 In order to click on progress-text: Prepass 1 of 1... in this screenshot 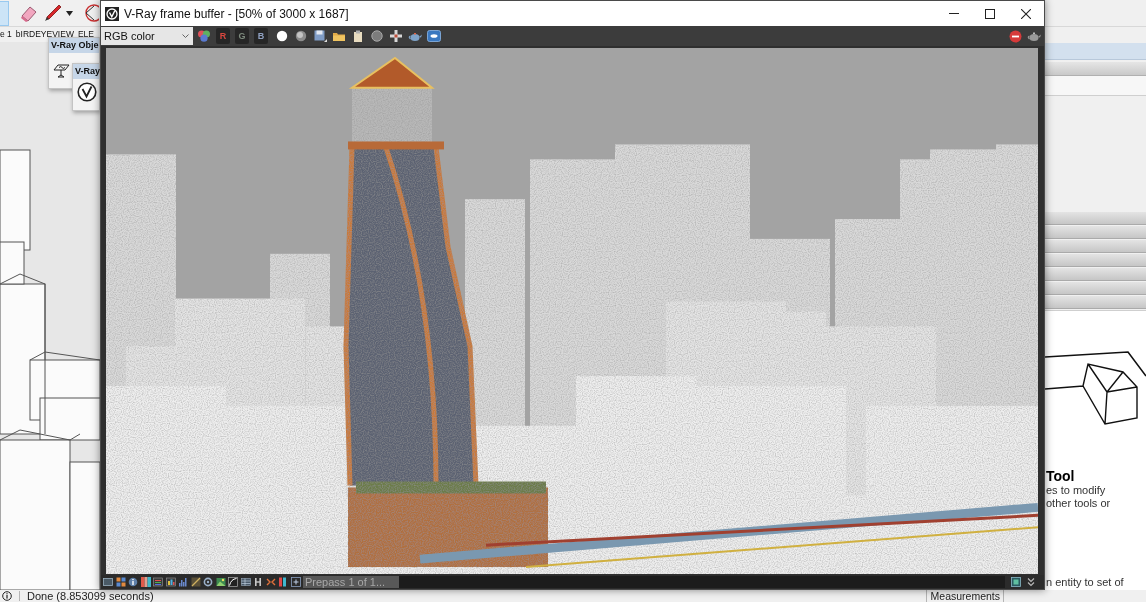, I will do `click(345, 582)`.